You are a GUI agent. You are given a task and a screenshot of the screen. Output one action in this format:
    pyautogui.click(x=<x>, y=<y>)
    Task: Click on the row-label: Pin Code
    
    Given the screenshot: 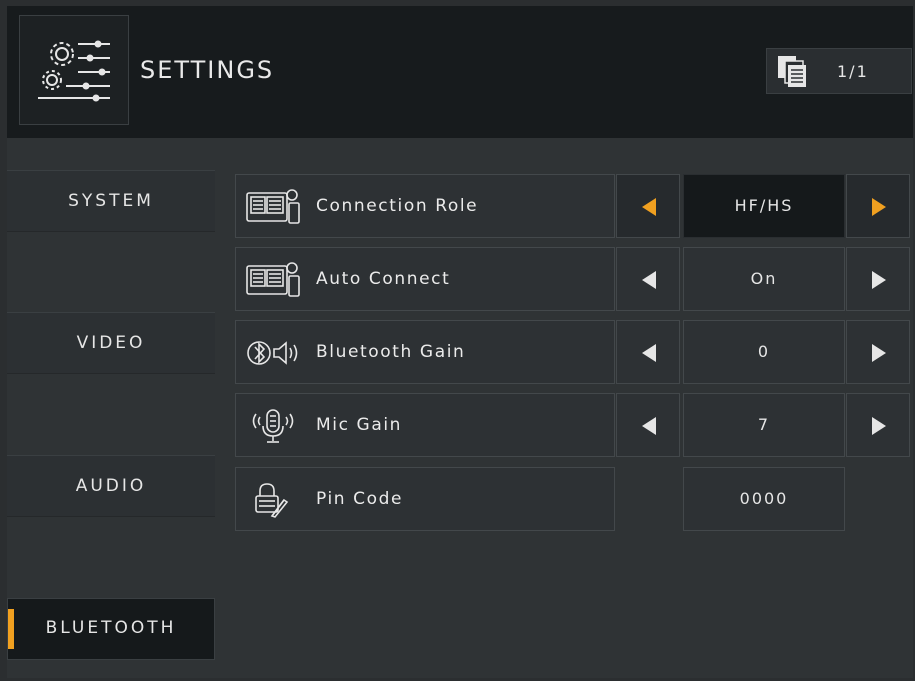 What is the action you would take?
    pyautogui.click(x=360, y=499)
    